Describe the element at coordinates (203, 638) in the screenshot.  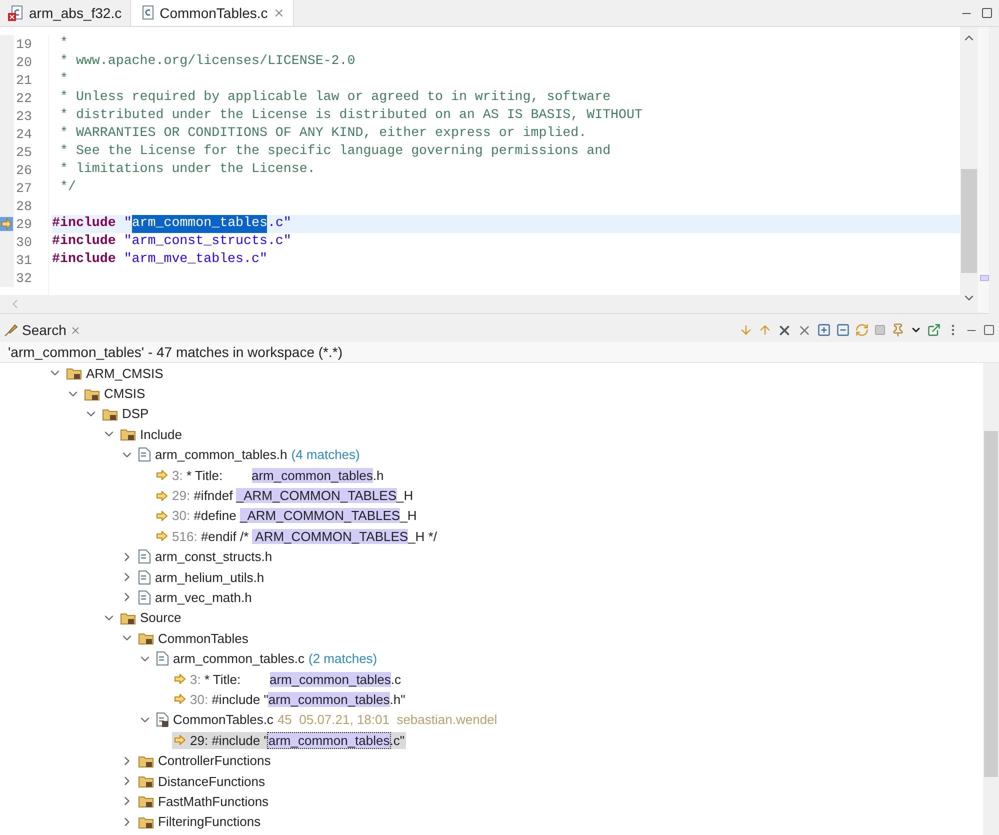
I see `folder-label: CommonTables` at that location.